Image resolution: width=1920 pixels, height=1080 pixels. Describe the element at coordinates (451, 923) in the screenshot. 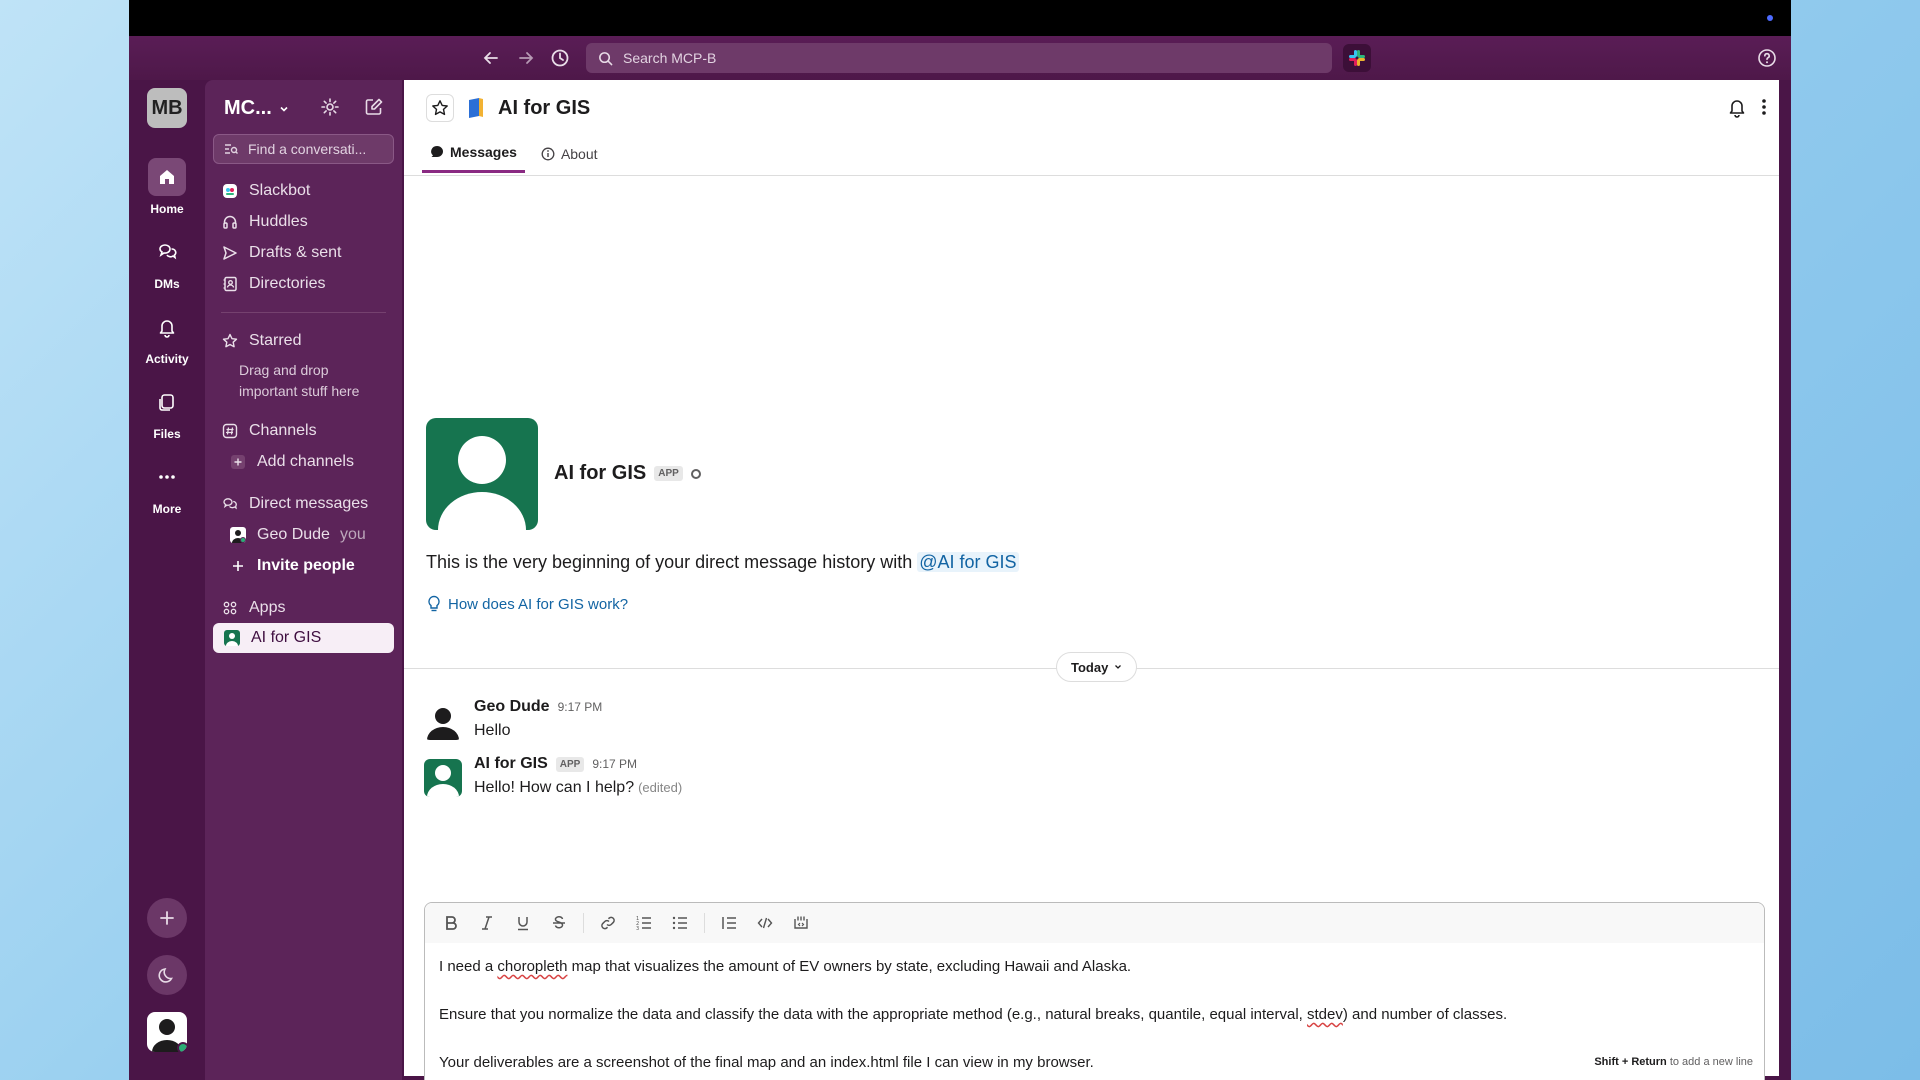

I see `bold-icon` at that location.